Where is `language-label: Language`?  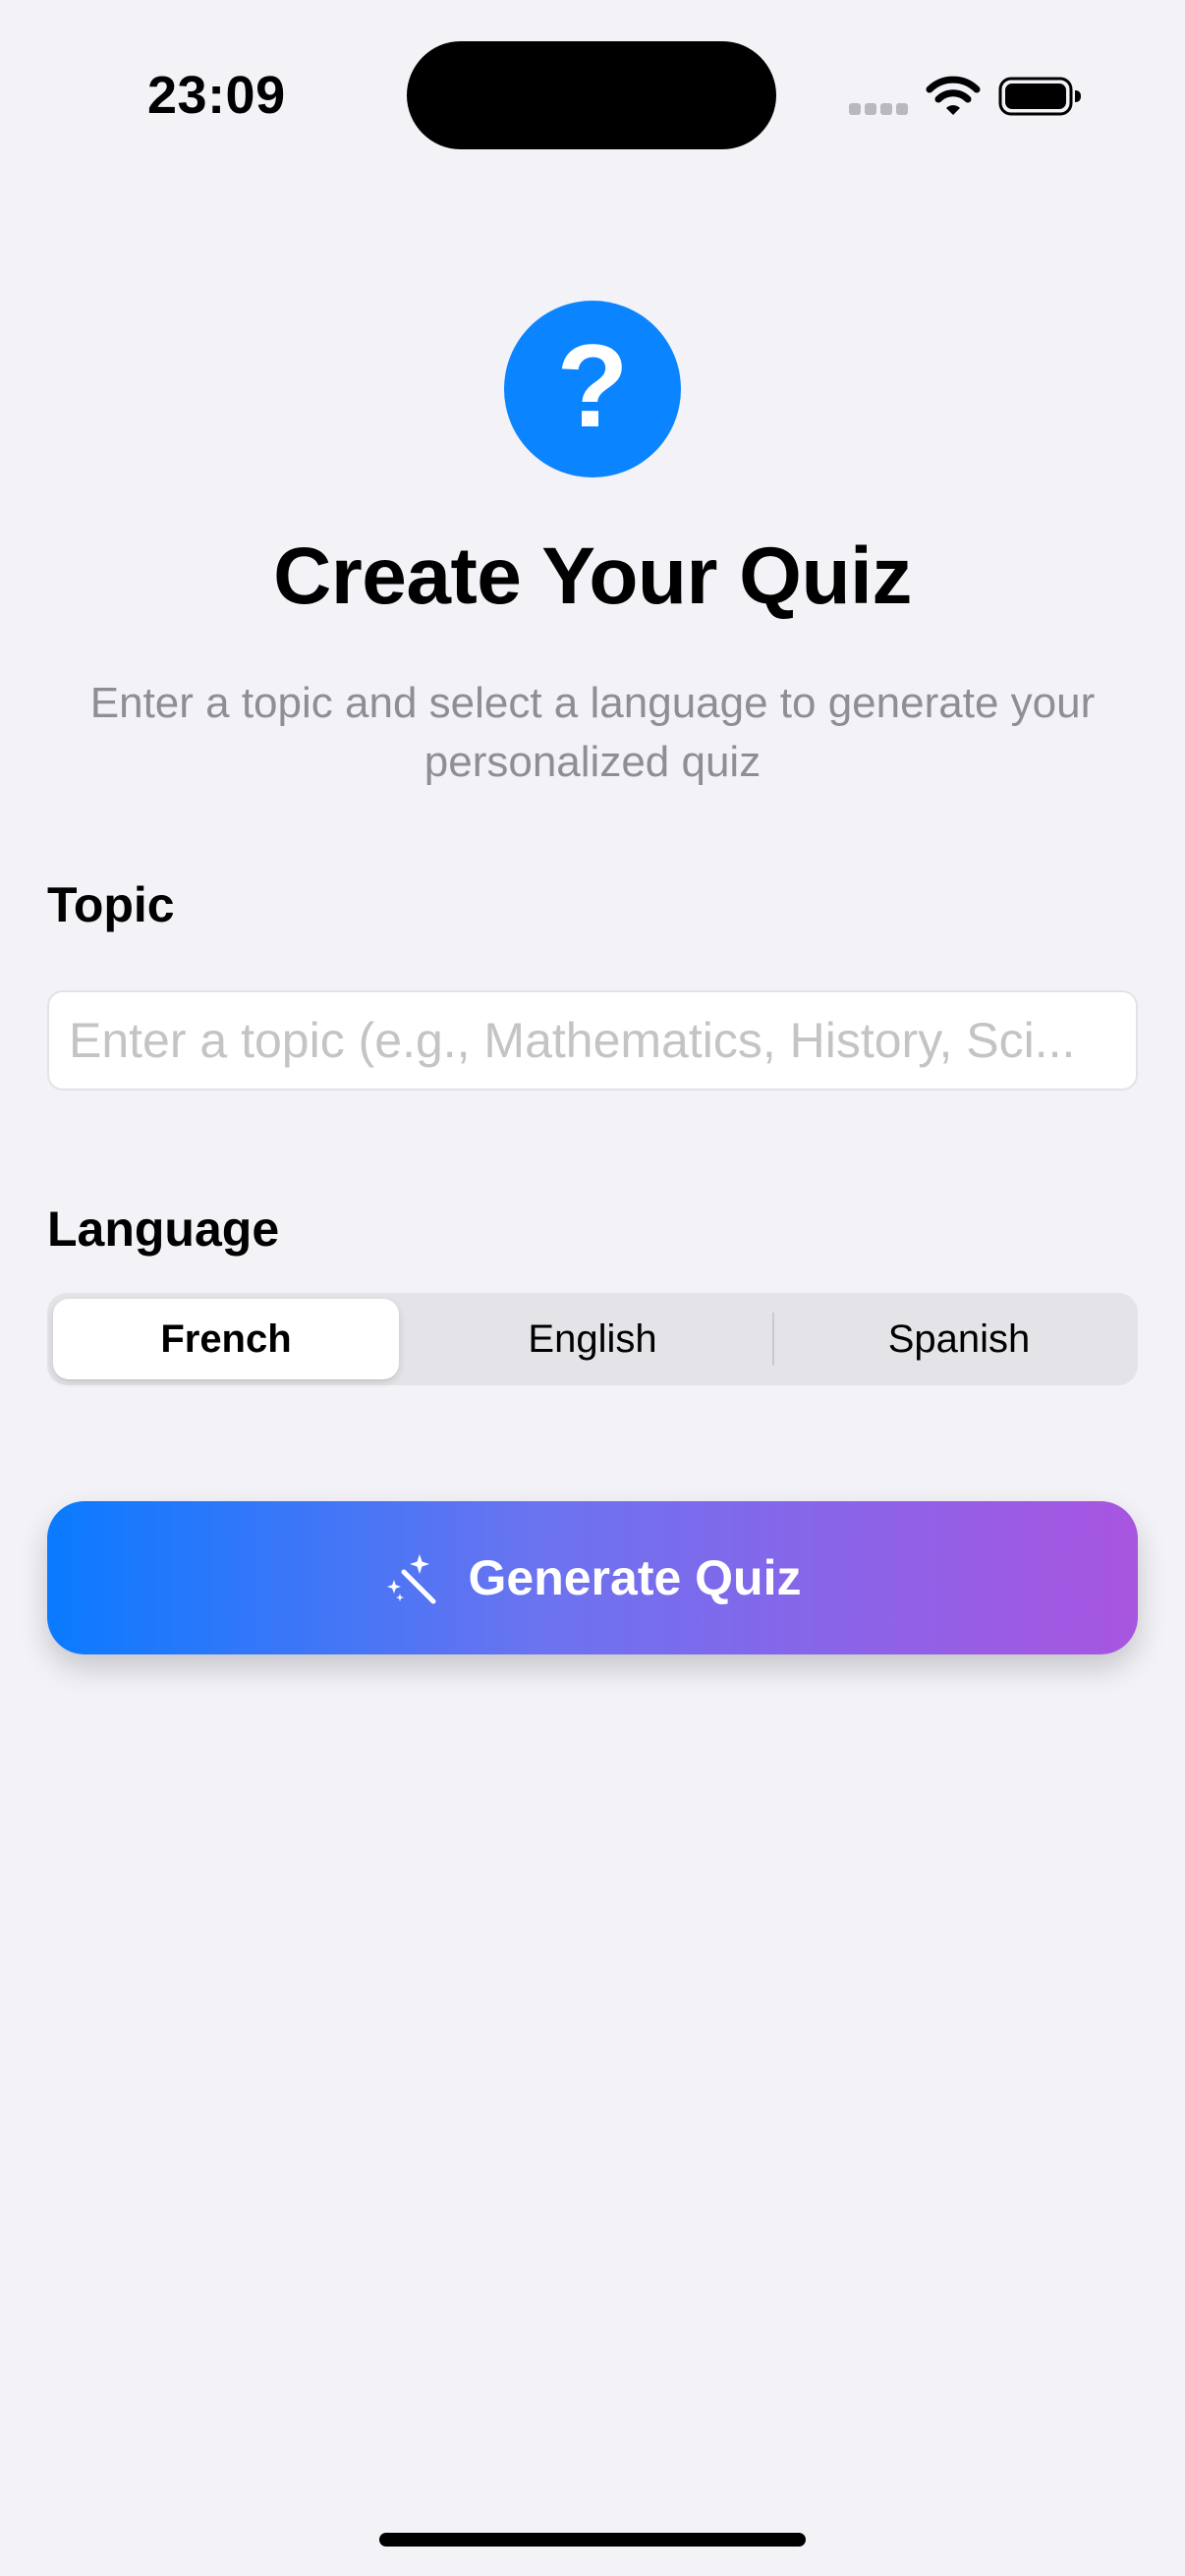 language-label: Language is located at coordinates (164, 1229).